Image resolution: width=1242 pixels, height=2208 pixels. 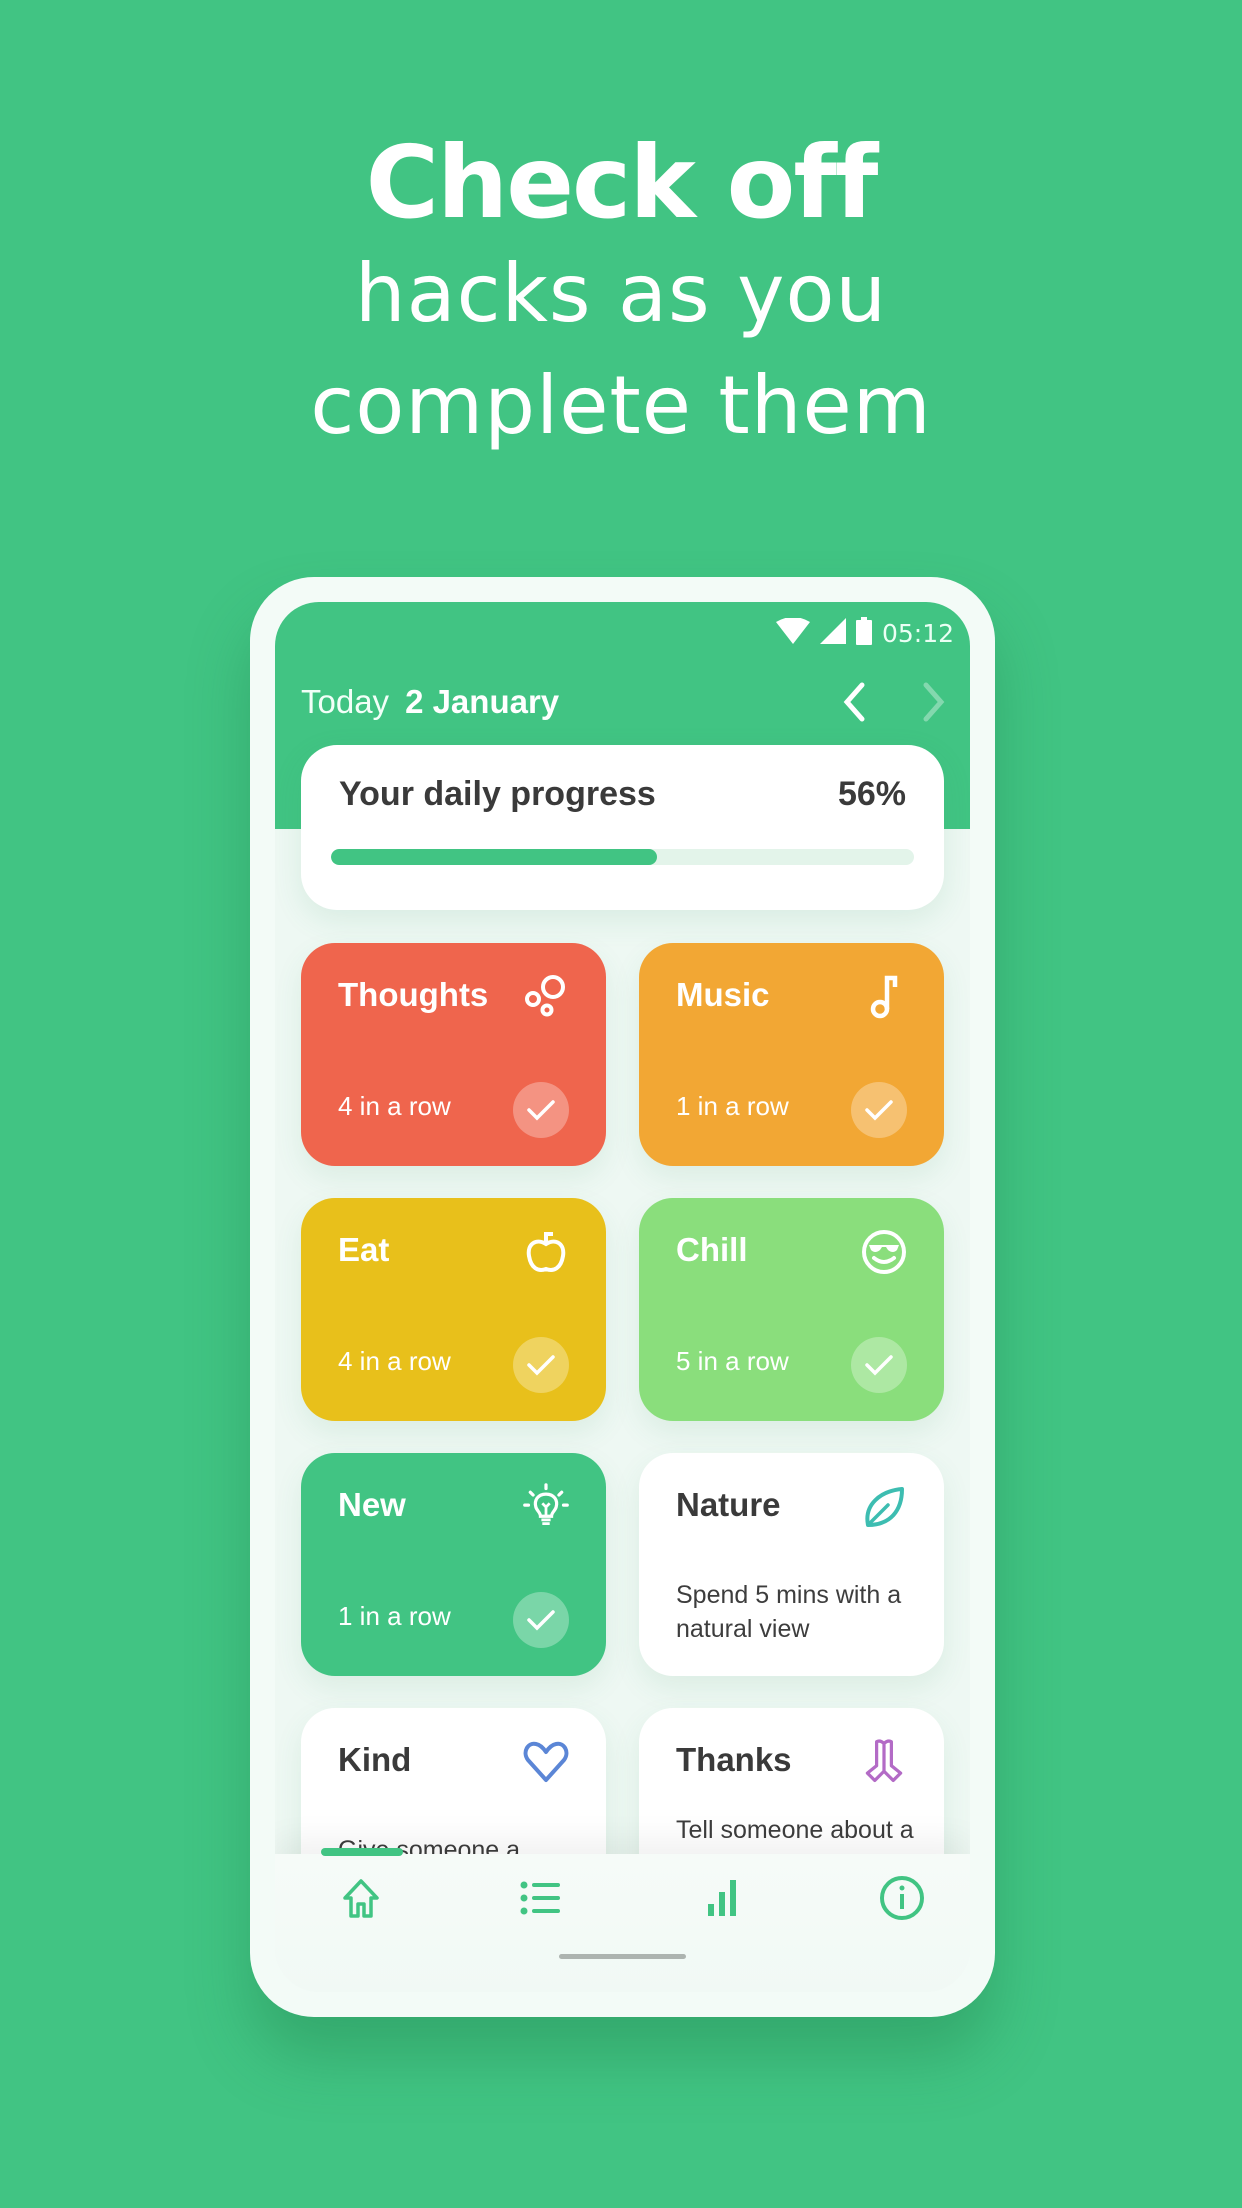 I want to click on progress-title: Your daily progress, so click(x=497, y=794).